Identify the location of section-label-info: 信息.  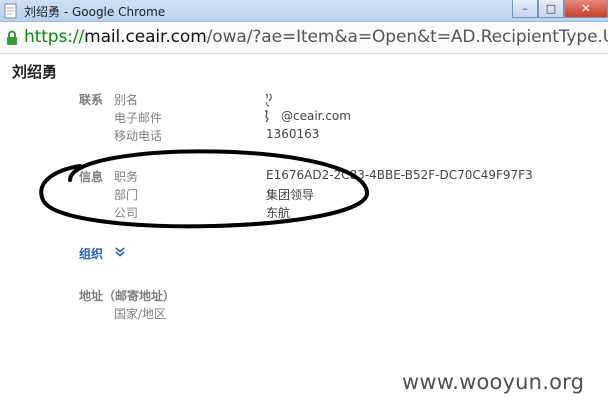
(91, 177).